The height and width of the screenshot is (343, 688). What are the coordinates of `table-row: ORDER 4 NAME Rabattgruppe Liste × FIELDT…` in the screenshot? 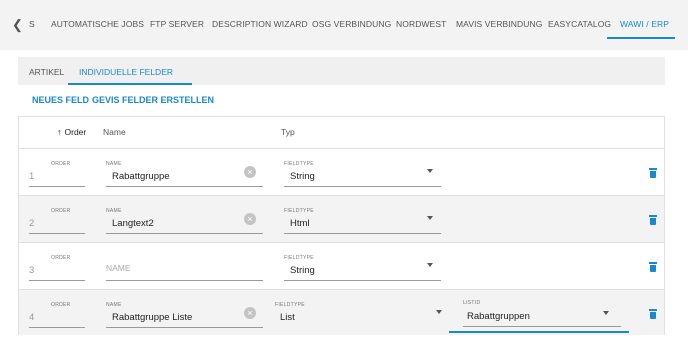 It's located at (341, 312).